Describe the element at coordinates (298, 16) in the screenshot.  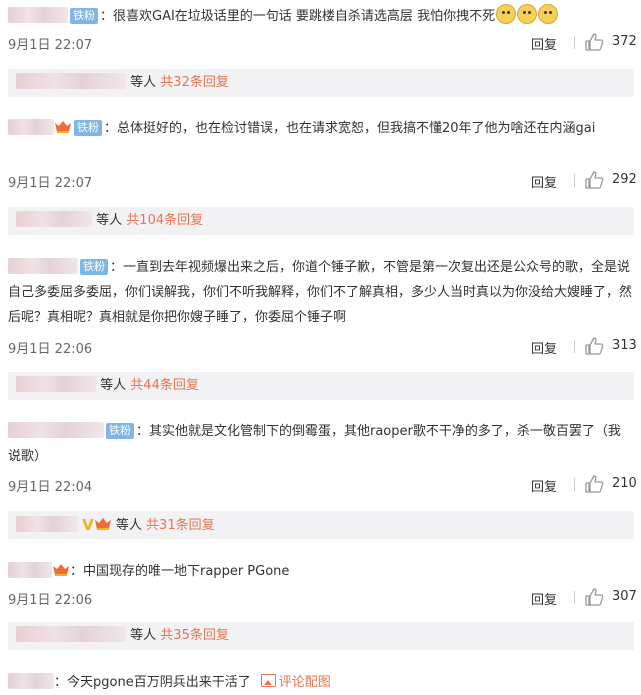
I see `comment-text: ：很喜欢GAI在垃圾话里的一句话 要跳楼自杀请选高层 我怕你拽不死` at that location.